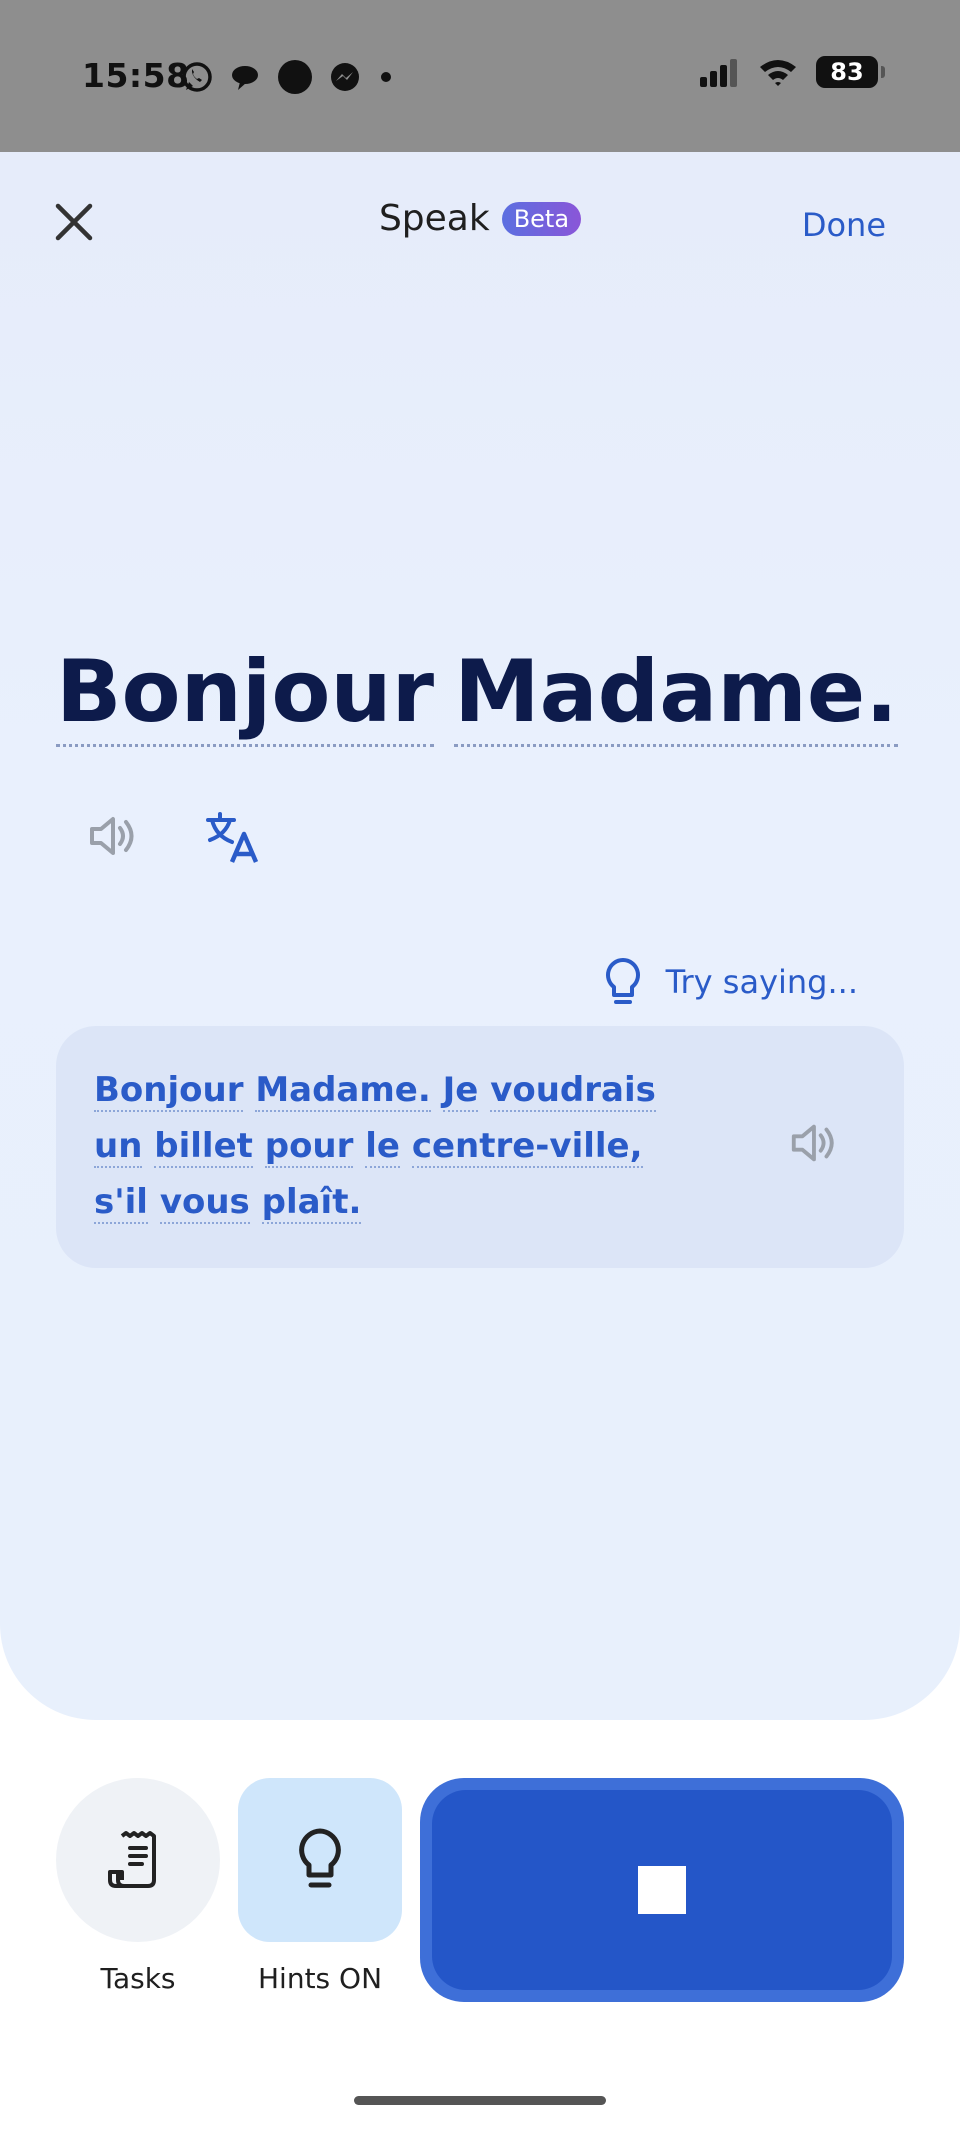 The image size is (960, 2142). I want to click on receipt-icon, so click(132, 1859).